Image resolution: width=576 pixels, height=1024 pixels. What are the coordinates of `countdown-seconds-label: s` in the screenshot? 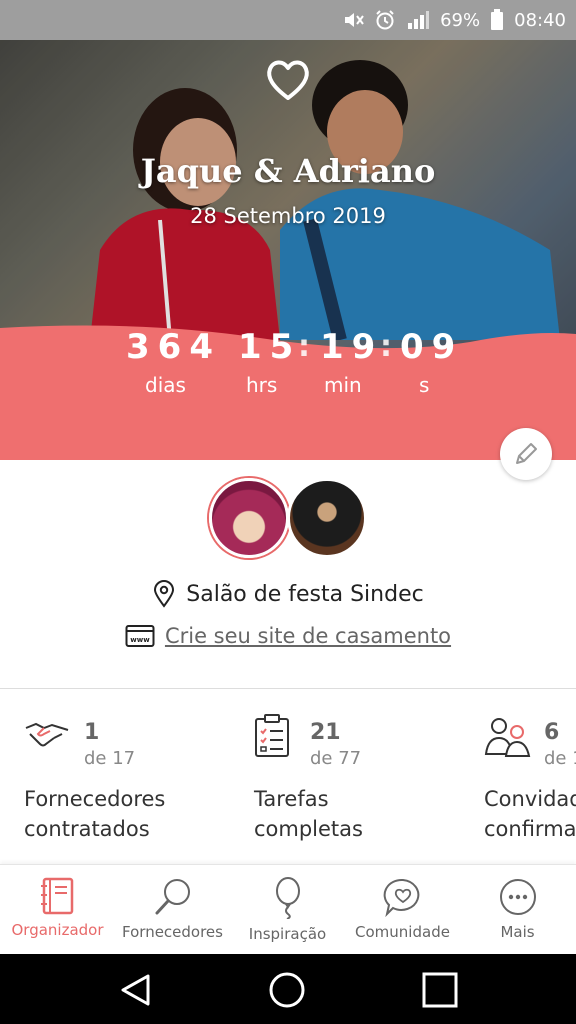 It's located at (424, 385).